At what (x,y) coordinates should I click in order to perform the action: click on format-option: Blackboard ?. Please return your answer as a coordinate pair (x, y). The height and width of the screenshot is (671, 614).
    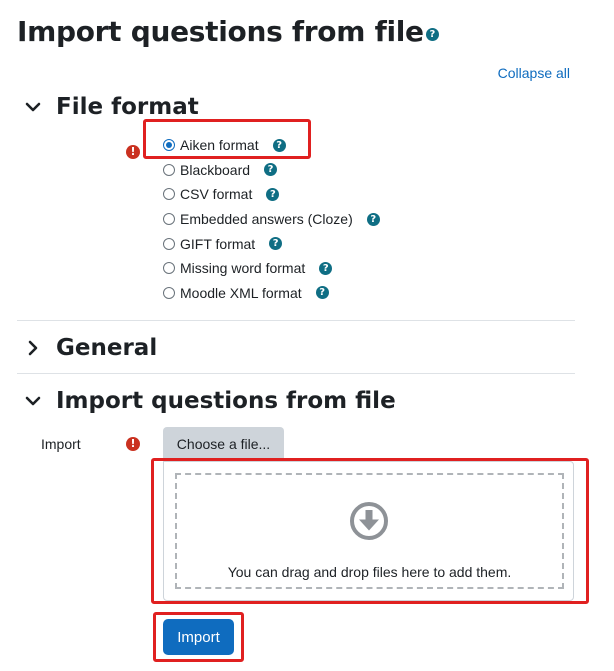
    Looking at the image, I should click on (271, 170).